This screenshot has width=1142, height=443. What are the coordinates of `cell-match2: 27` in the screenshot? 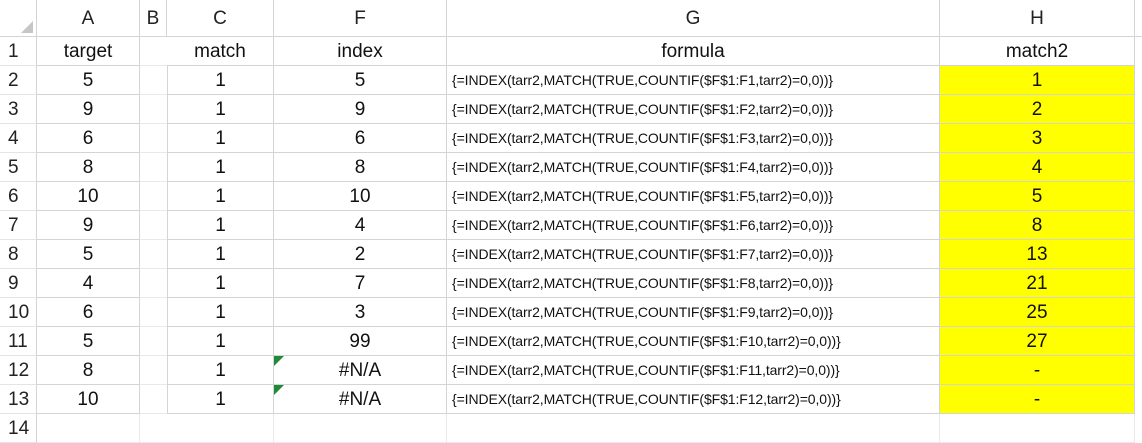 It's located at (1037, 341).